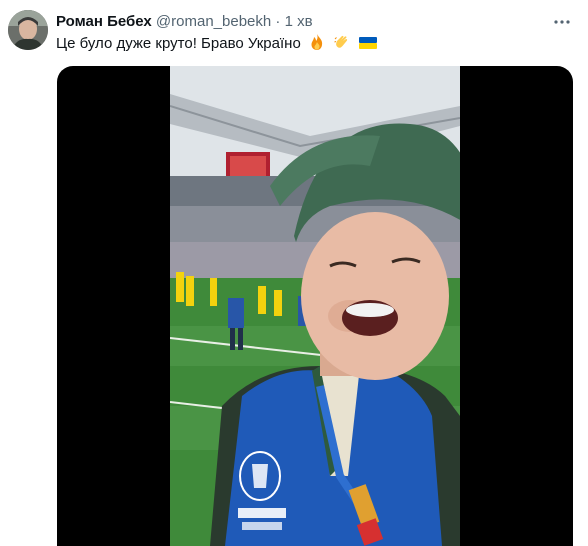  I want to click on tweet-text-content: Це було дуже круто! Браво Україно, so click(178, 43).